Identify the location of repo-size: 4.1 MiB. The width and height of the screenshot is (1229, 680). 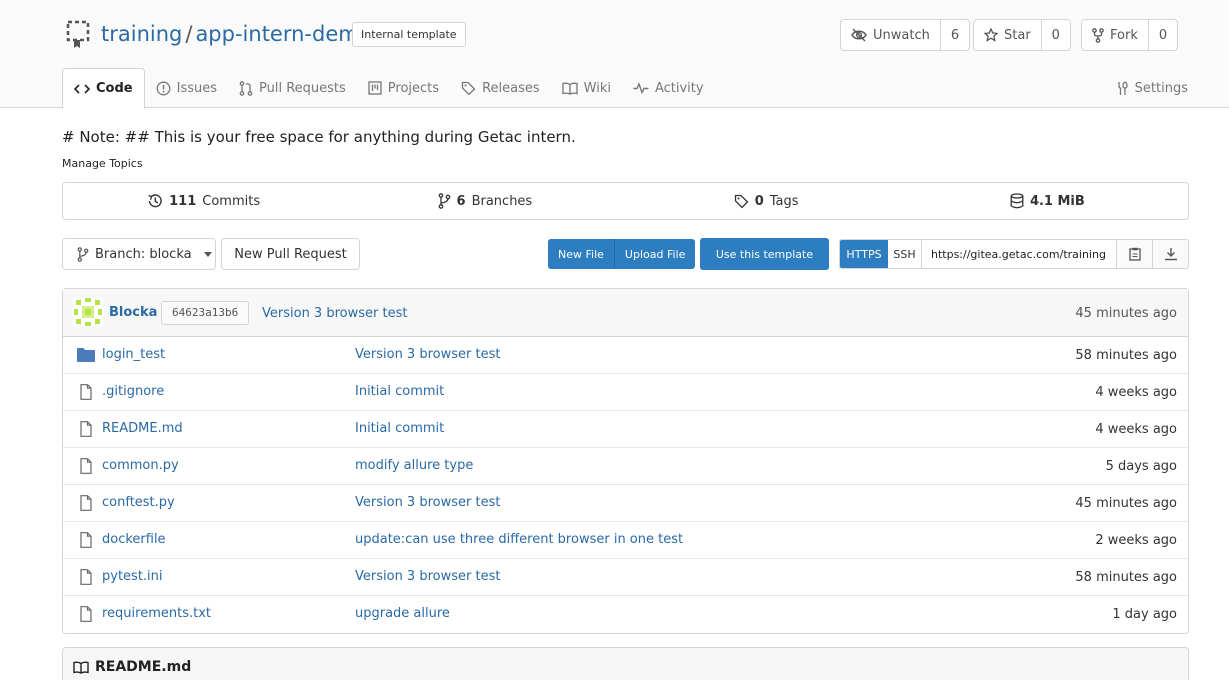
(1057, 201).